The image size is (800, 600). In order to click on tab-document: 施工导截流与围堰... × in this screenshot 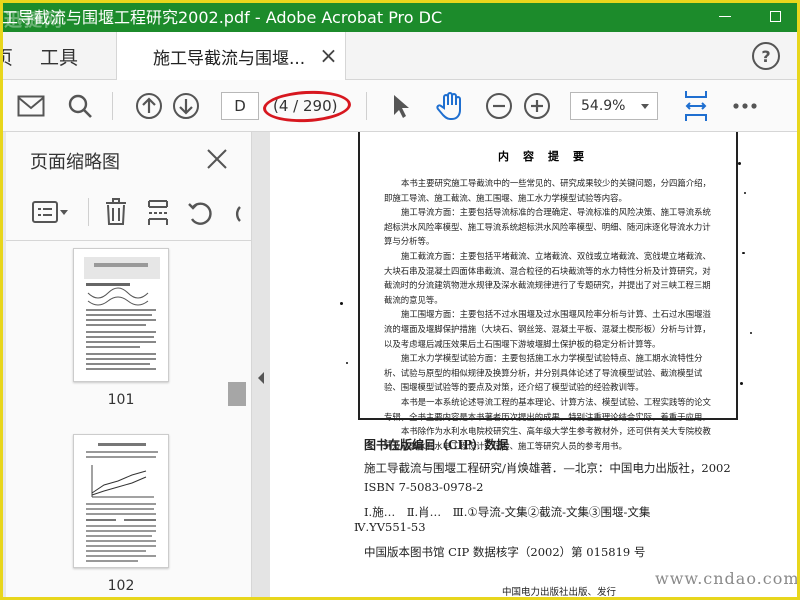, I will do `click(231, 56)`.